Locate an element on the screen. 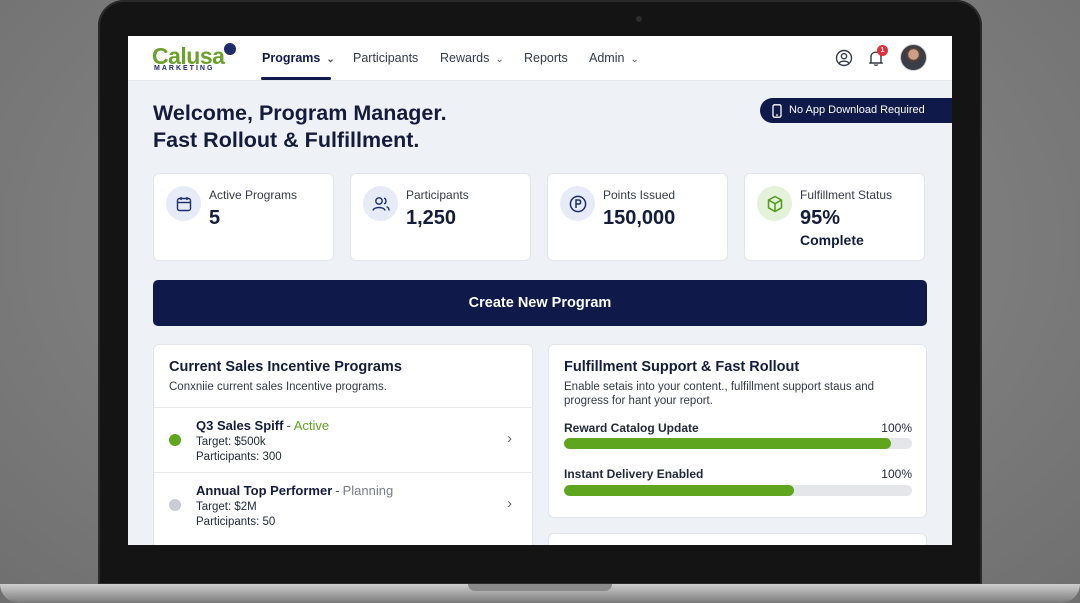  create-new-program-button: Create New Program is located at coordinates (540, 303).